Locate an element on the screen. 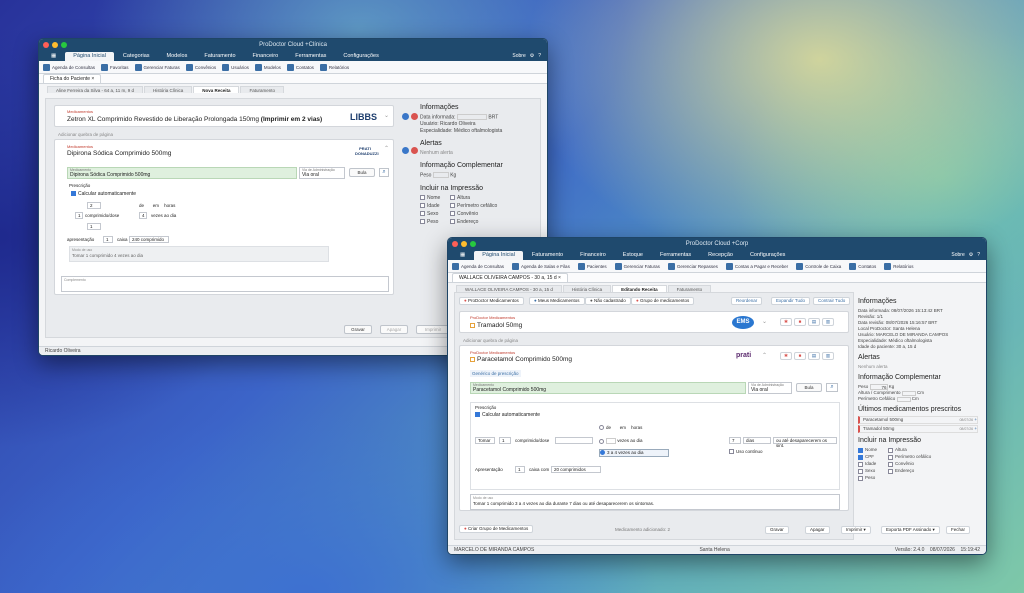 Image resolution: width=1024 pixels, height=593 pixels. help-icon: ? is located at coordinates (978, 255).